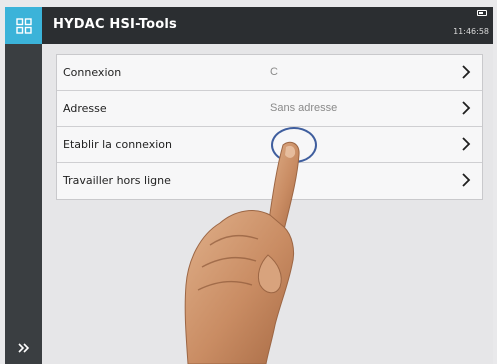 The height and width of the screenshot is (364, 497). I want to click on grid-icon, so click(23, 25).